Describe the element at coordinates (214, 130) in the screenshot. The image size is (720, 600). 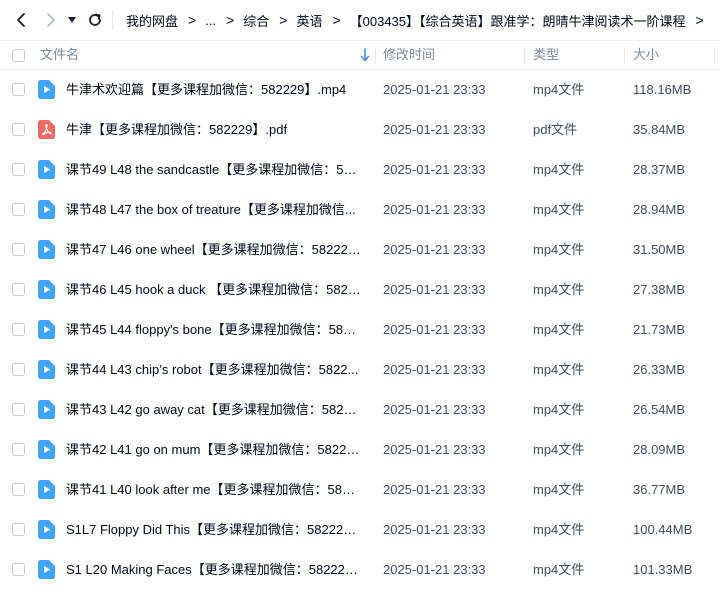
I see `file-name: 牛津【更多课程加微信：582229】.pdf` at that location.